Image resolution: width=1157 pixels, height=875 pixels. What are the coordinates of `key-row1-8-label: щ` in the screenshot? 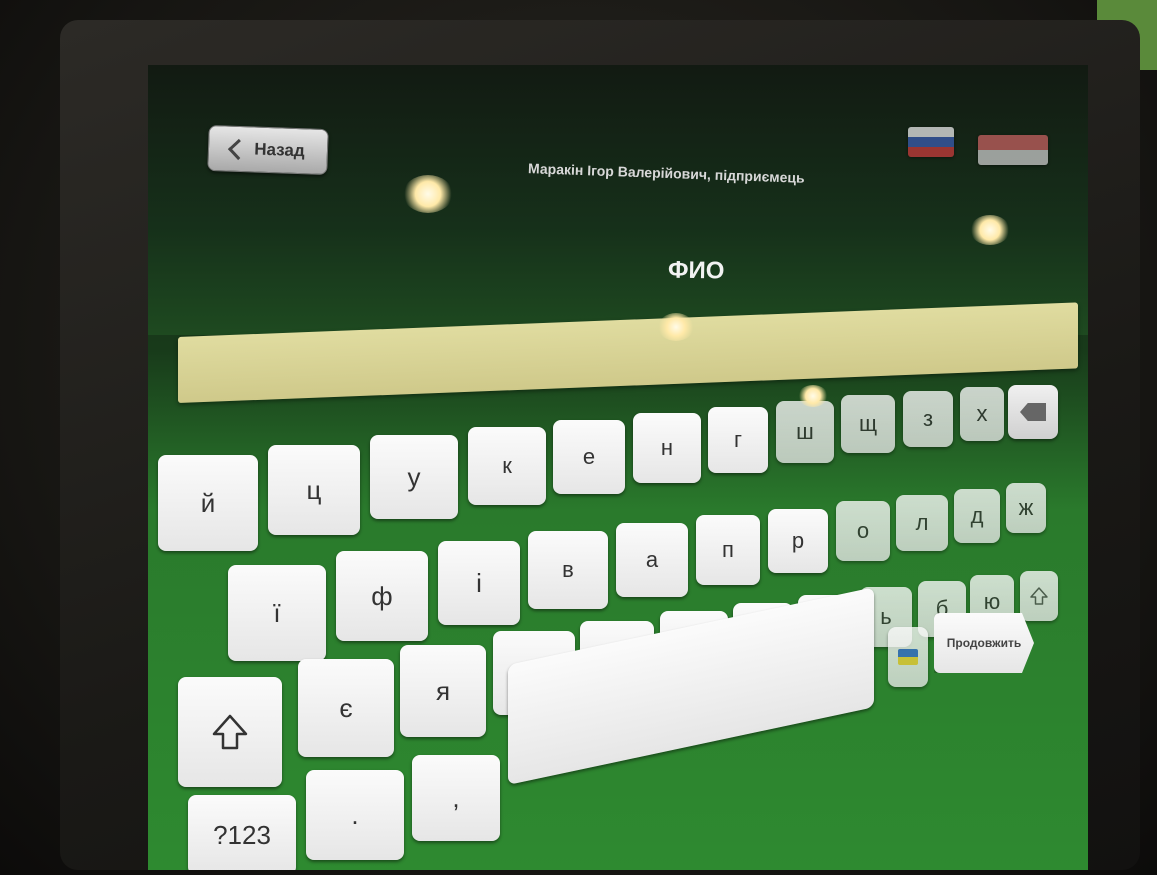 It's located at (868, 423).